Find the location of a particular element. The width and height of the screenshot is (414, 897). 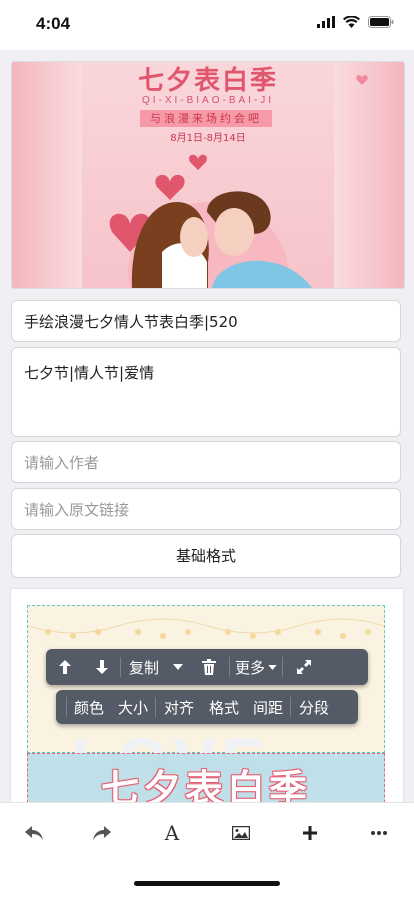

couple-illustration is located at coordinates (238, 181).